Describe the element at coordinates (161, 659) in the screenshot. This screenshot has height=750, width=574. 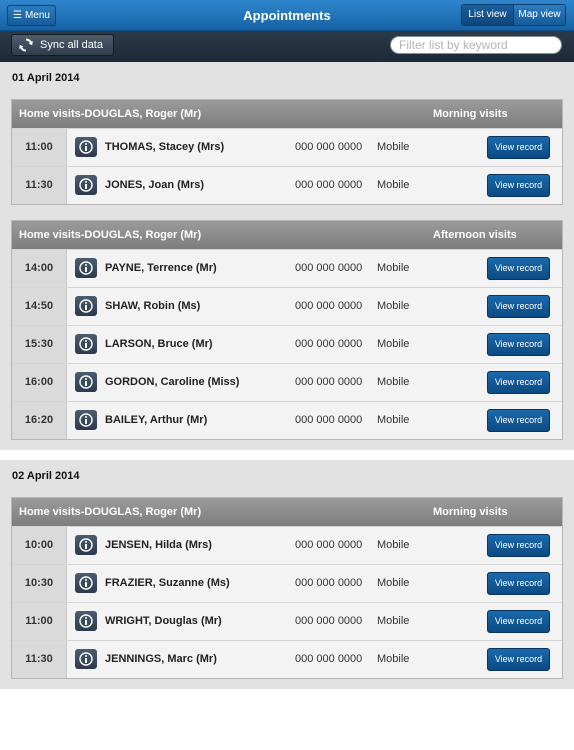
I see `patient-name: JENNINGS, Marc (Mr)` at that location.